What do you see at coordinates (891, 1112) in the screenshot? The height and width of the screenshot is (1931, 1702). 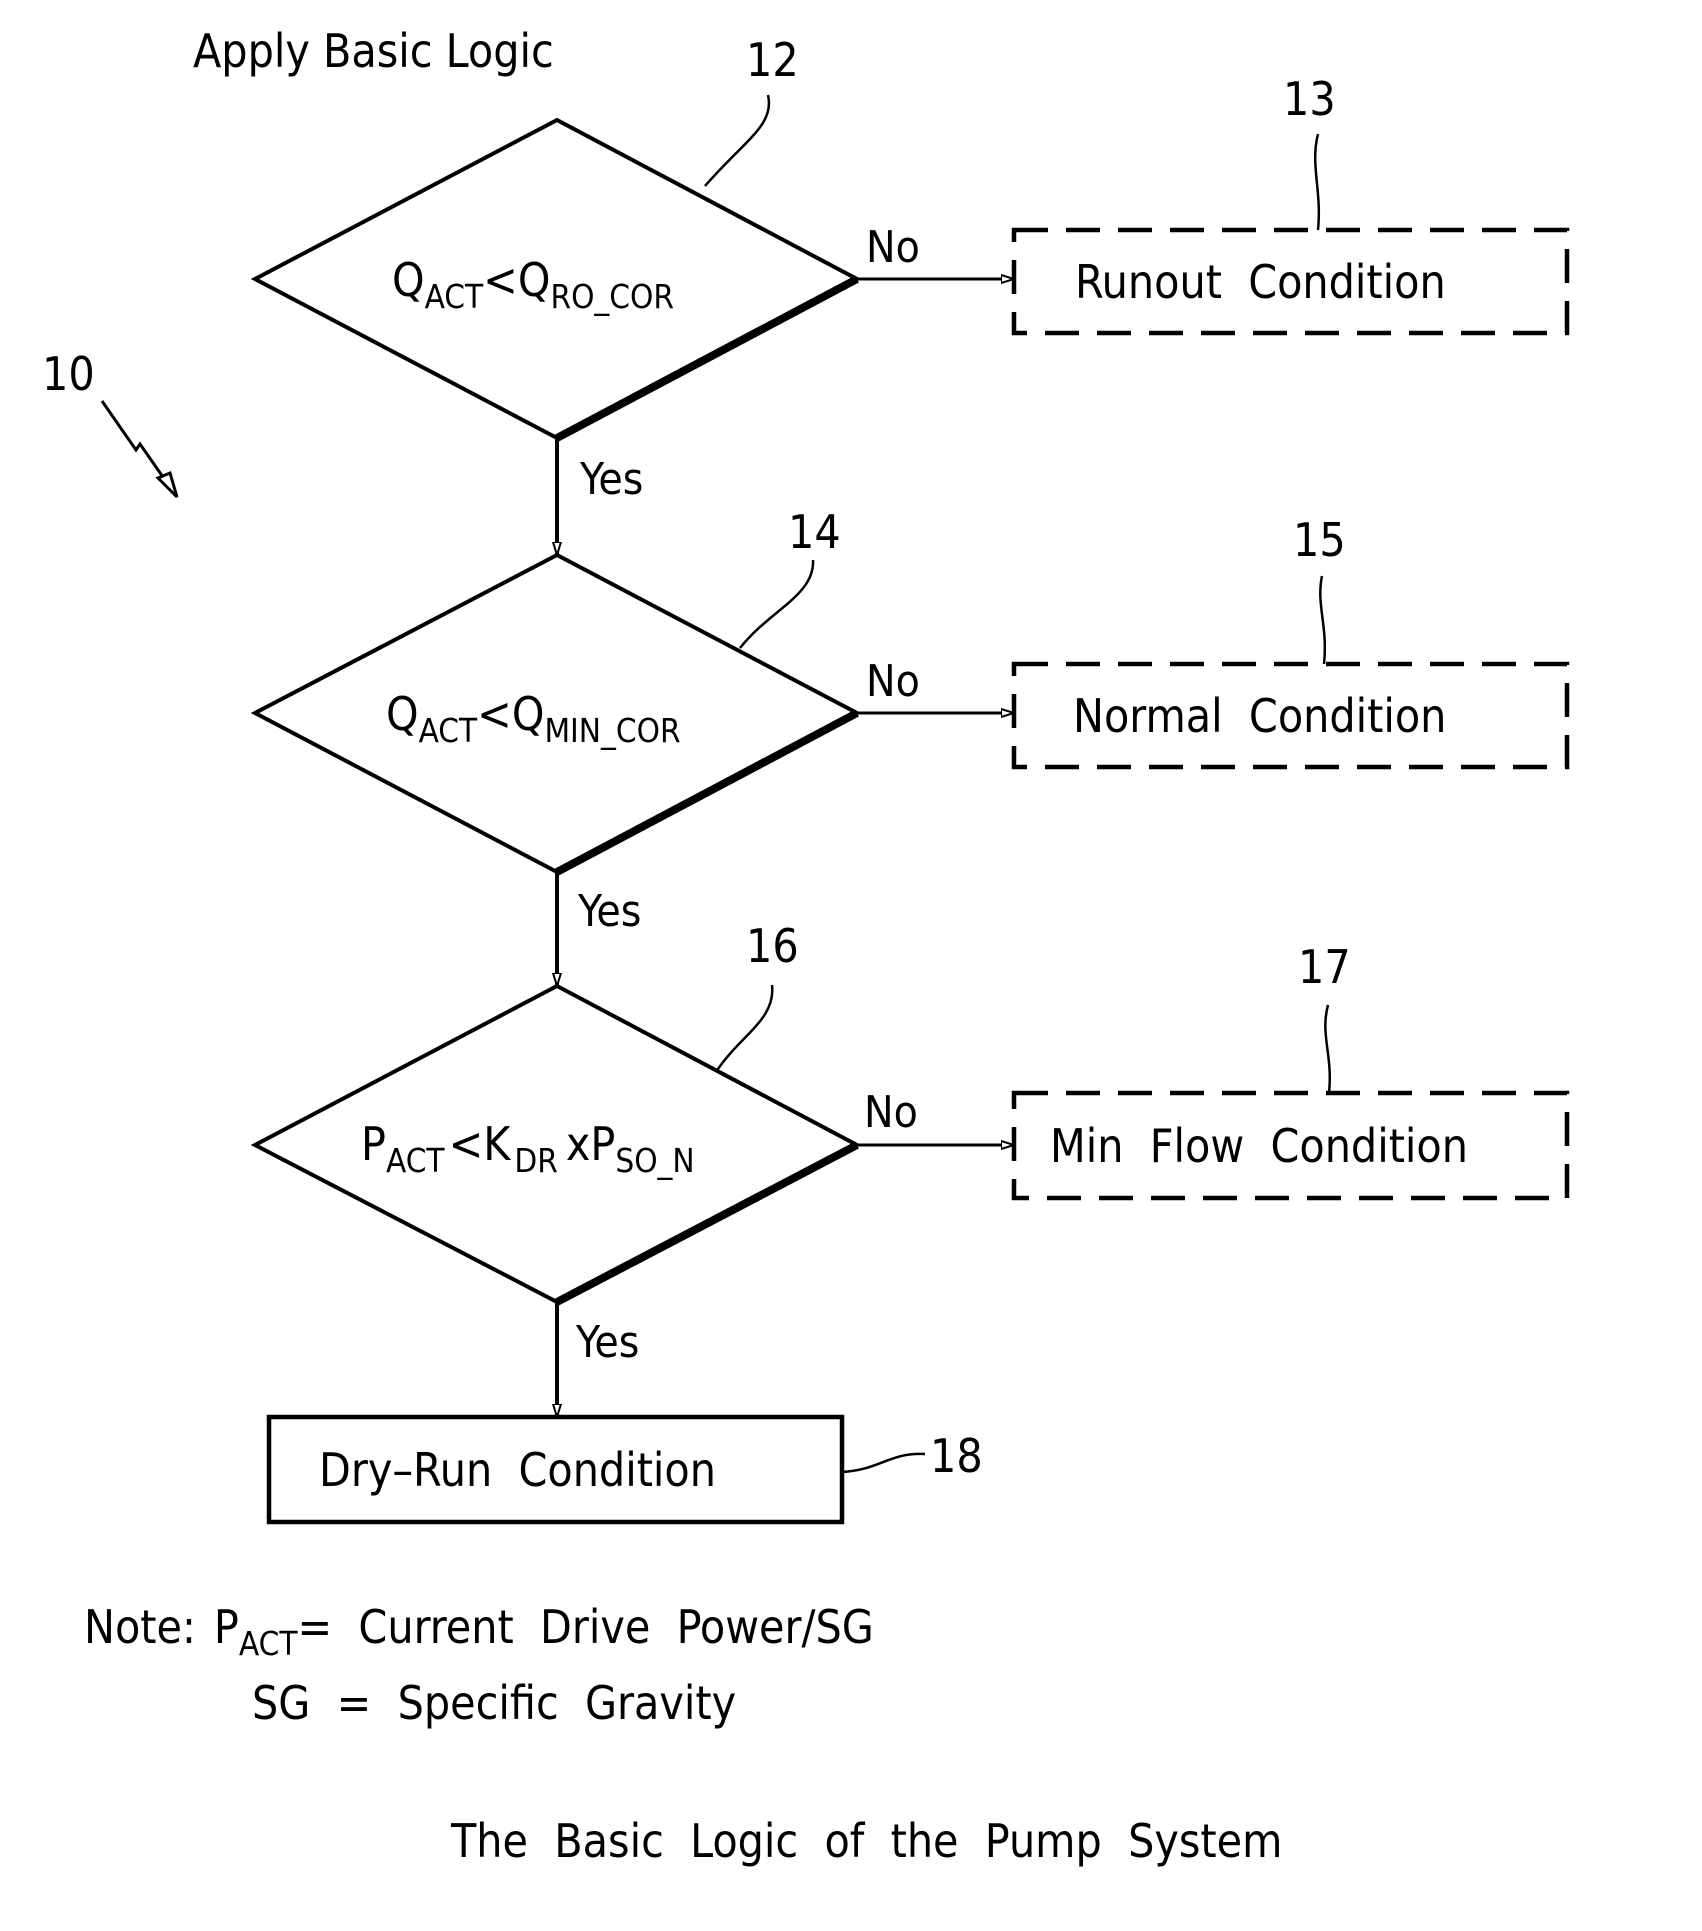 I see `no-label-16: No` at bounding box center [891, 1112].